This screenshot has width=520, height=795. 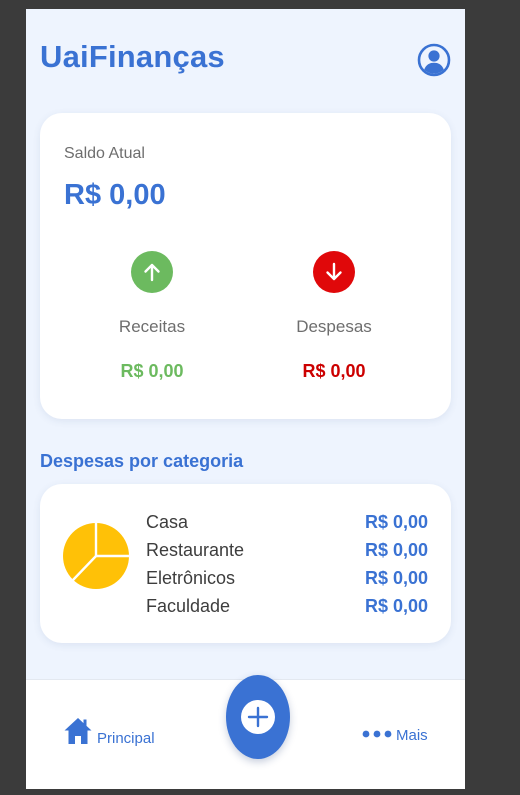 I want to click on income-summary: Receitas R$ 0,00, so click(x=152, y=316).